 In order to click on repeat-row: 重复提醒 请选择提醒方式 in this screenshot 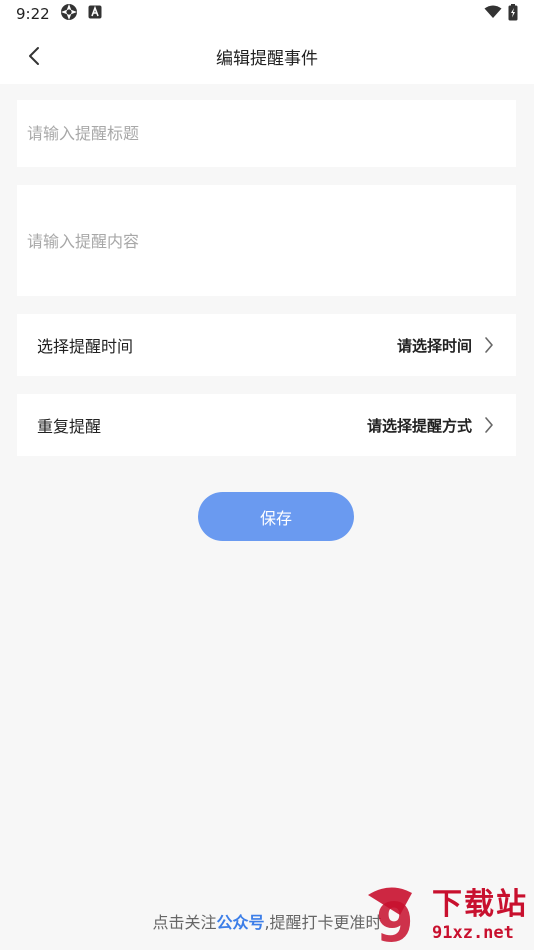, I will do `click(266, 425)`.